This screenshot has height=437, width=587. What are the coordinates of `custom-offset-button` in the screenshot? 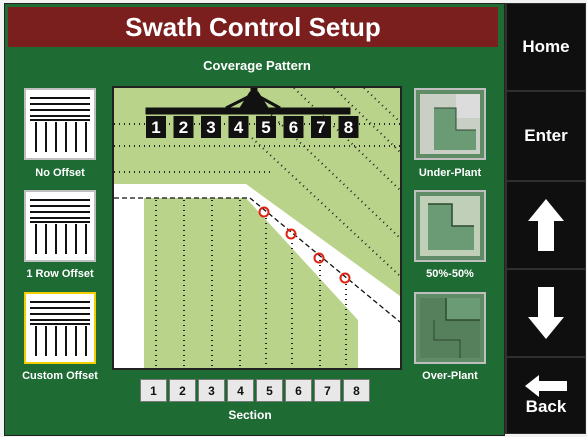 It's located at (60, 328).